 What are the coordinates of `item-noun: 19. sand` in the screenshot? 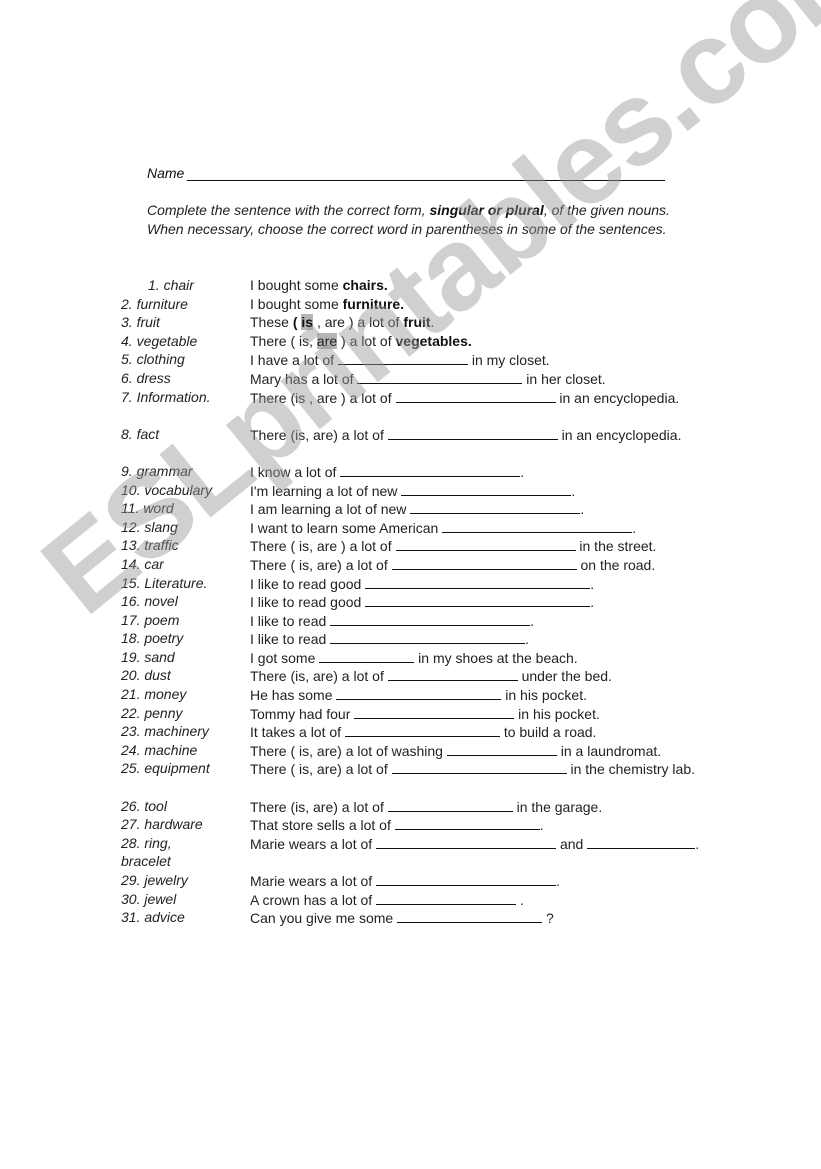 It's located at (148, 656).